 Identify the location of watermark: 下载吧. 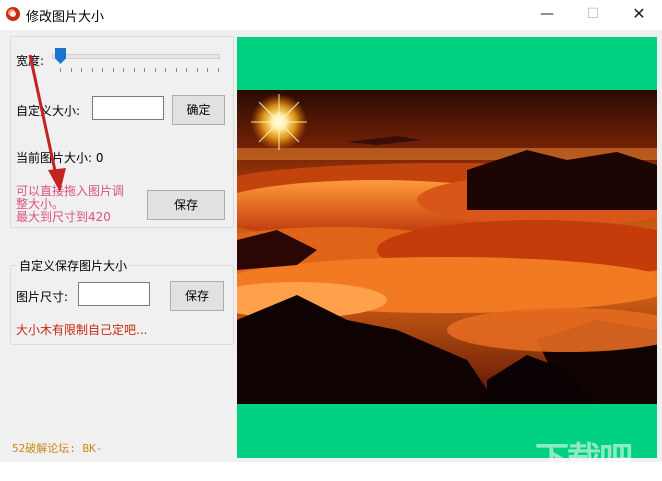
(584, 460).